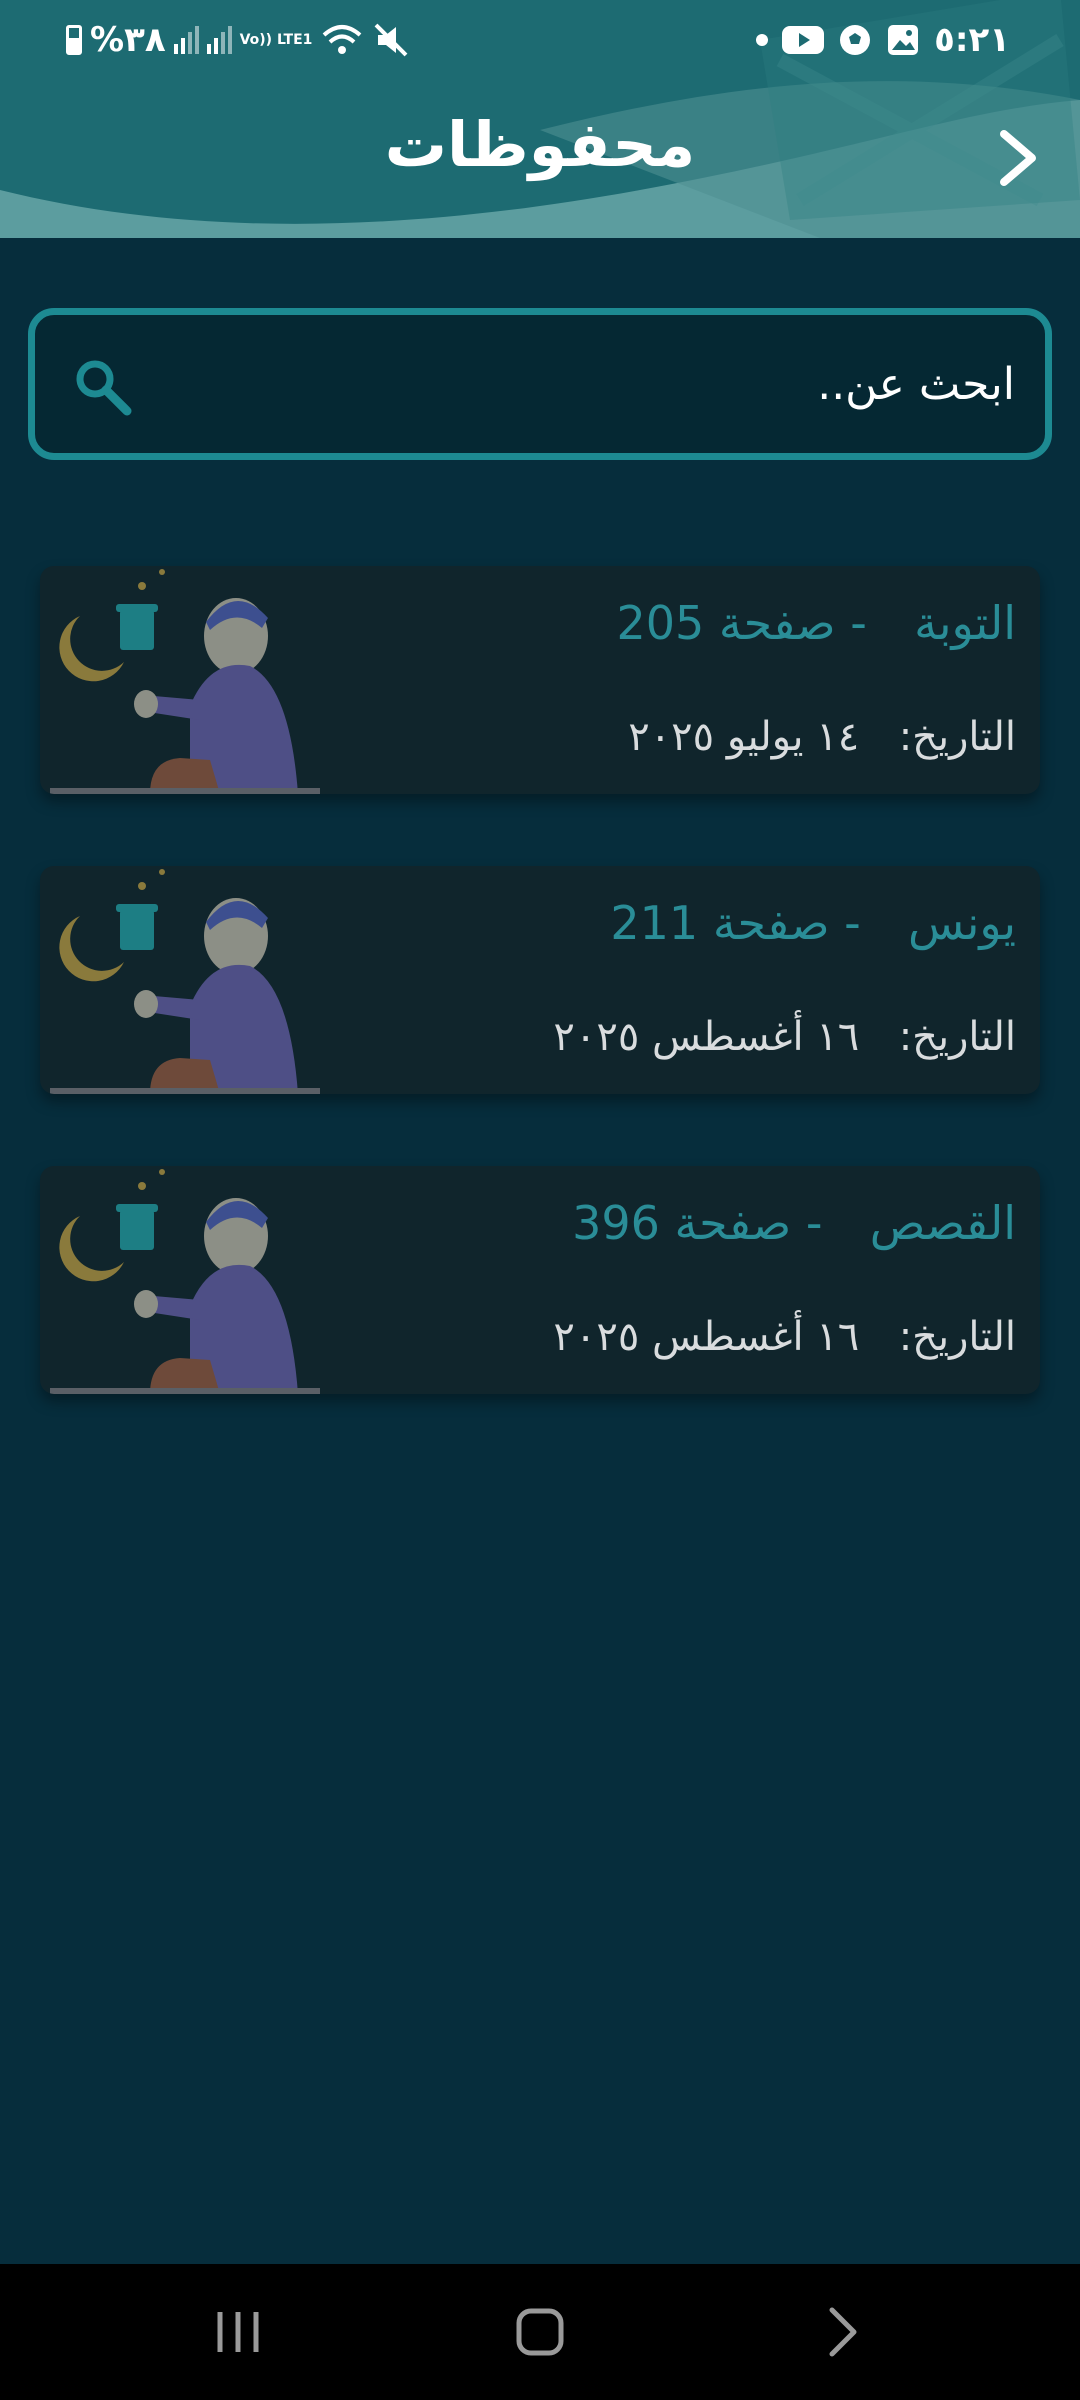 The height and width of the screenshot is (2400, 1080). Describe the element at coordinates (803, 40) in the screenshot. I see `youtube-icon` at that location.